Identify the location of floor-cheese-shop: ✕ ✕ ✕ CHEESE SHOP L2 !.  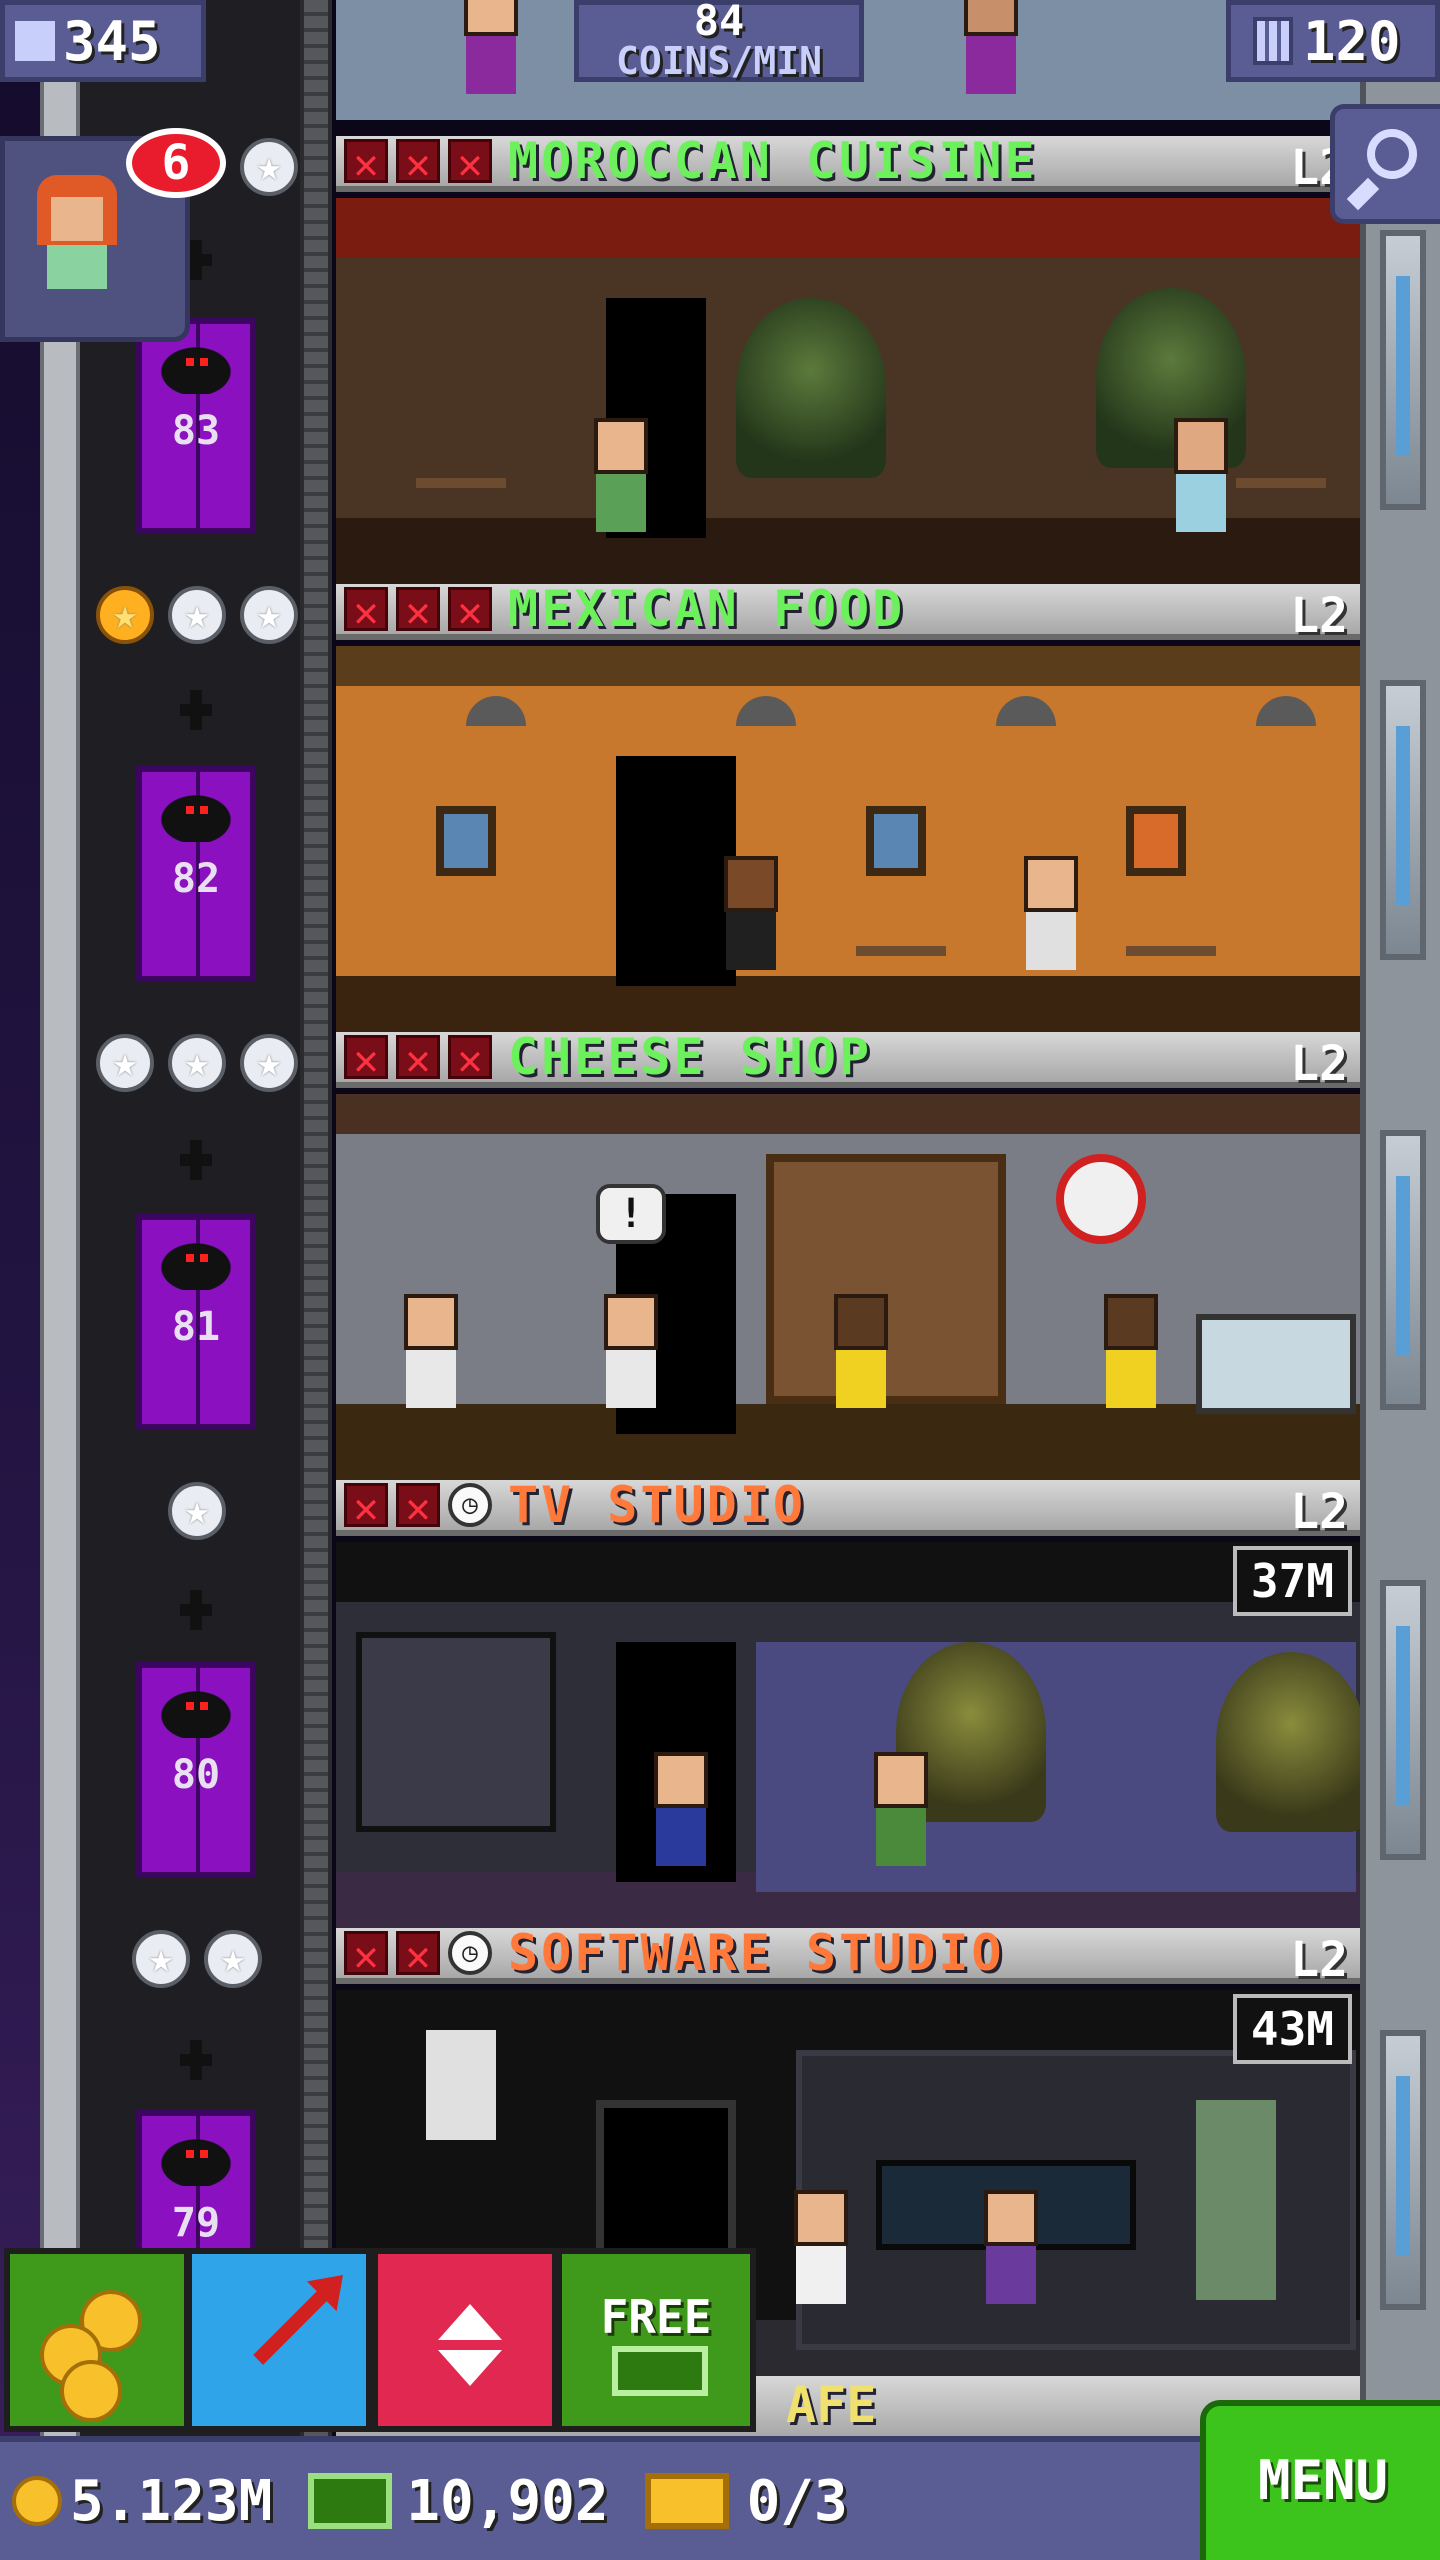
(848, 1254).